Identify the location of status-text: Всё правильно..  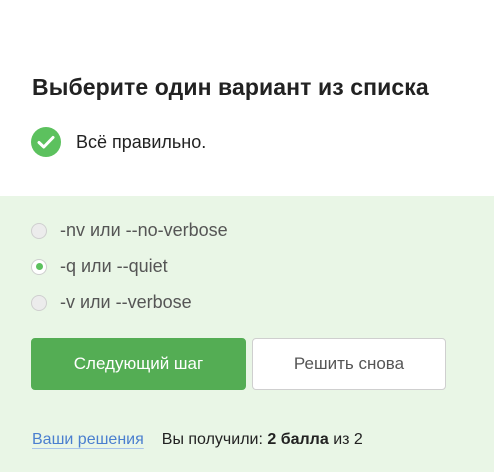
(141, 141).